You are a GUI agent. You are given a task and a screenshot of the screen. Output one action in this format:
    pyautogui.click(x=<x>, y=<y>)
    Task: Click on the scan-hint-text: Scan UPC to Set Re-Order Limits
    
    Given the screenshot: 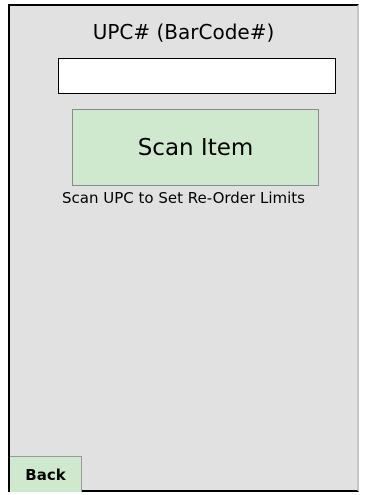 What is the action you would take?
    pyautogui.click(x=183, y=198)
    